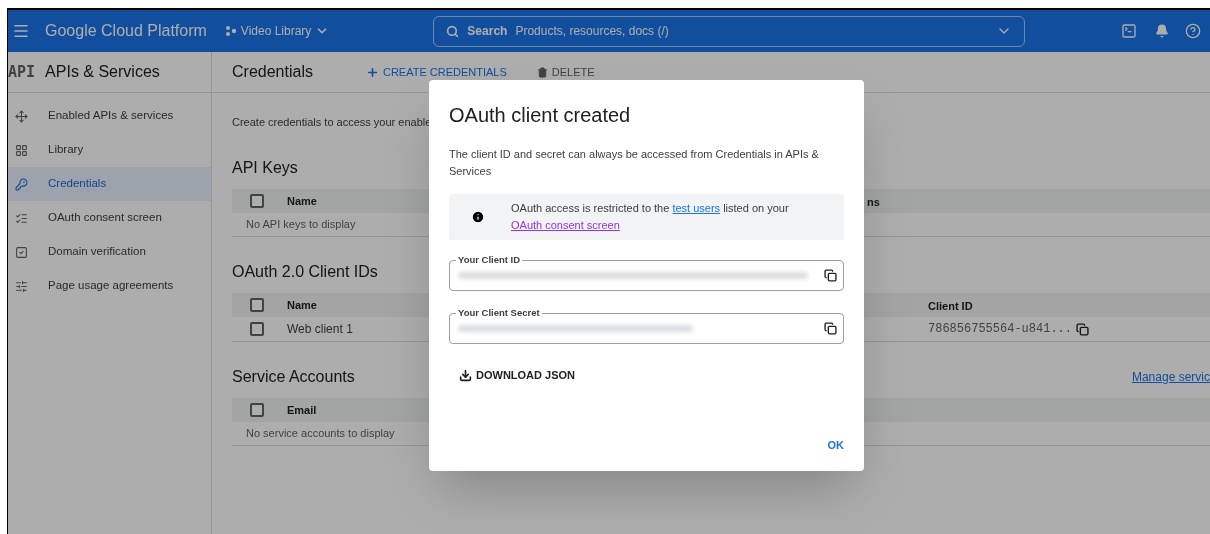  What do you see at coordinates (21, 31) in the screenshot?
I see `menu-icon` at bounding box center [21, 31].